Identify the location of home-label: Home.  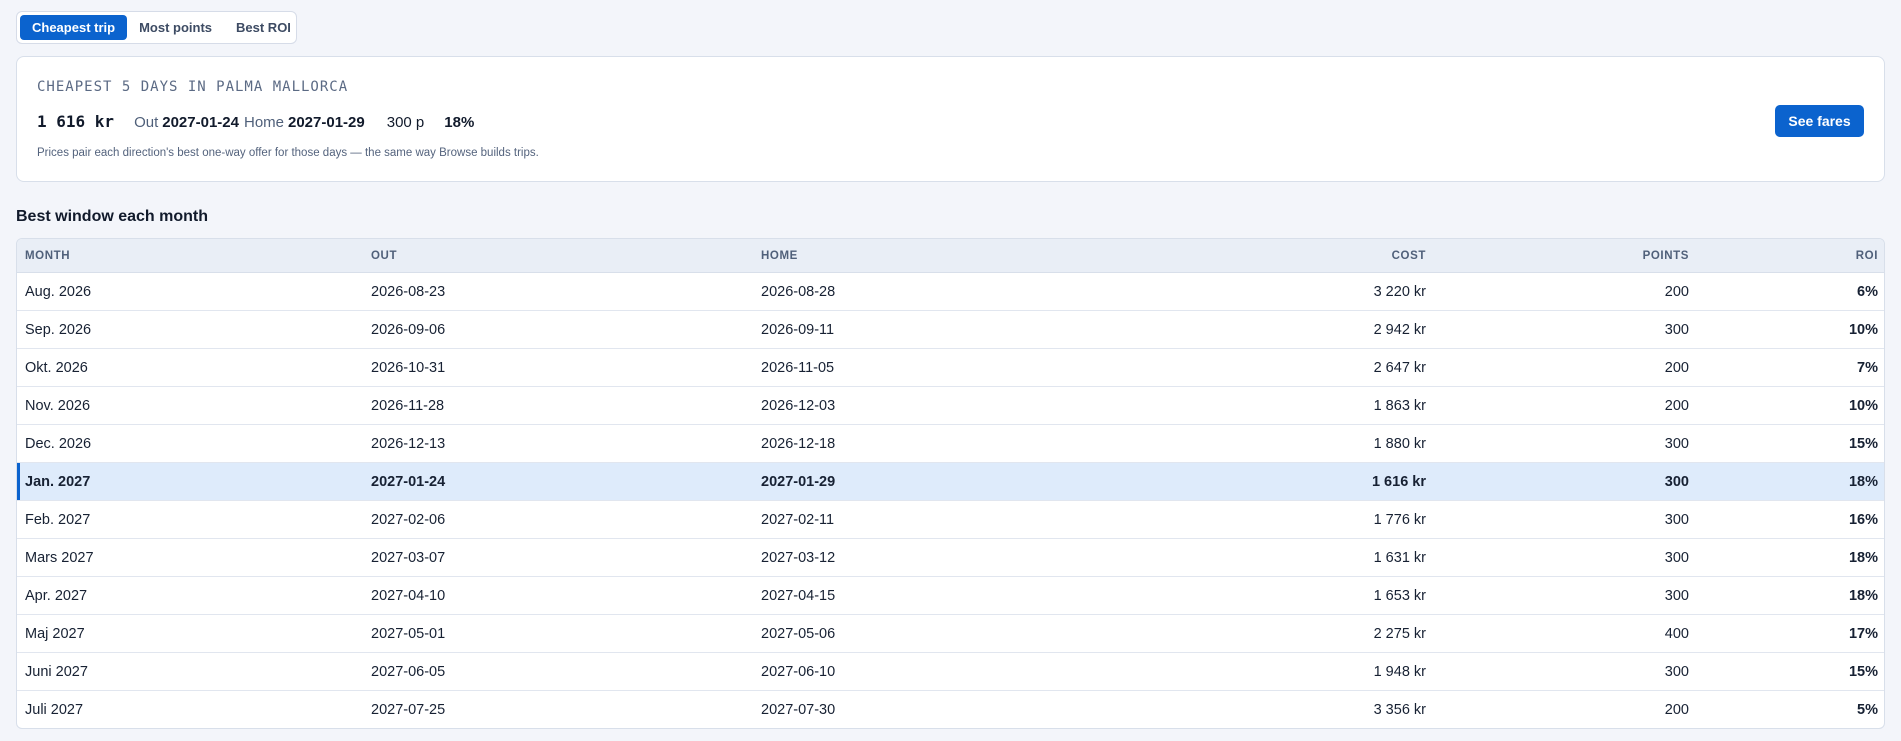
(263, 122).